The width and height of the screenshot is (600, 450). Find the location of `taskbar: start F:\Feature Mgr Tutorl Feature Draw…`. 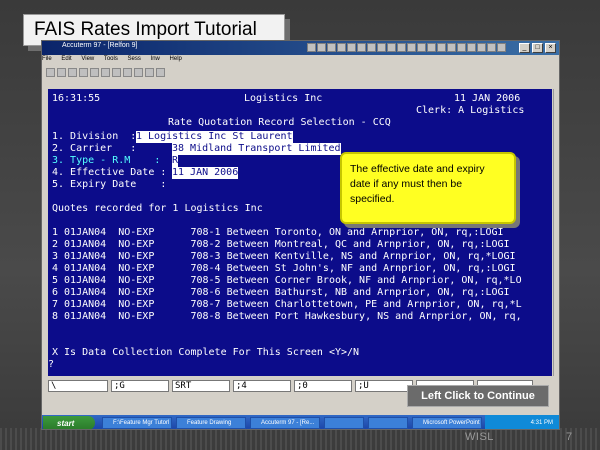

taskbar: start F:\Feature Mgr Tutorl Feature Draw… is located at coordinates (300, 422).